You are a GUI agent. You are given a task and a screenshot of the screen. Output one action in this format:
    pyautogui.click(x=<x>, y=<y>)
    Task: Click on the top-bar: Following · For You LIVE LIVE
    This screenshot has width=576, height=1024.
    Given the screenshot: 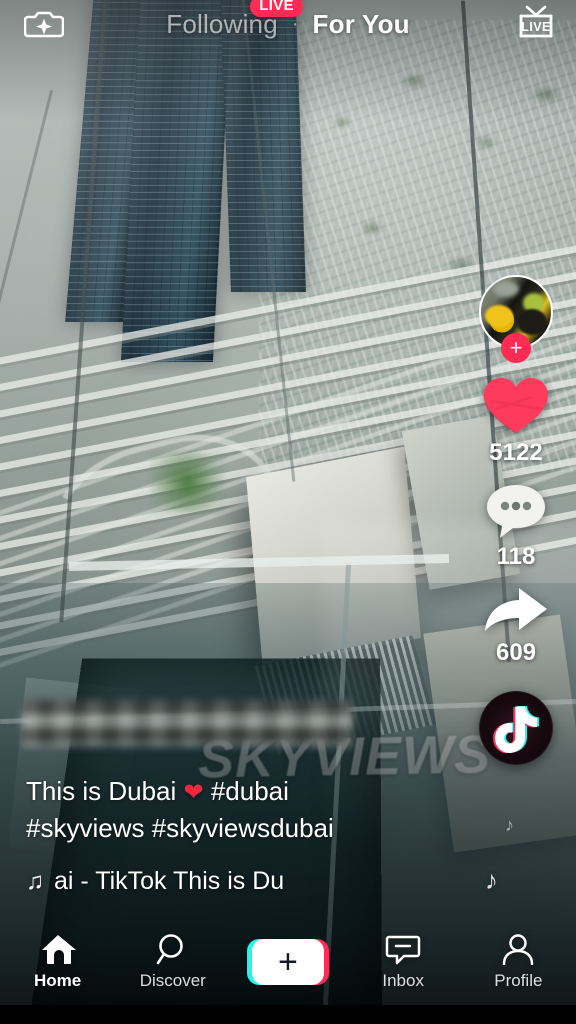 What is the action you would take?
    pyautogui.click(x=288, y=24)
    